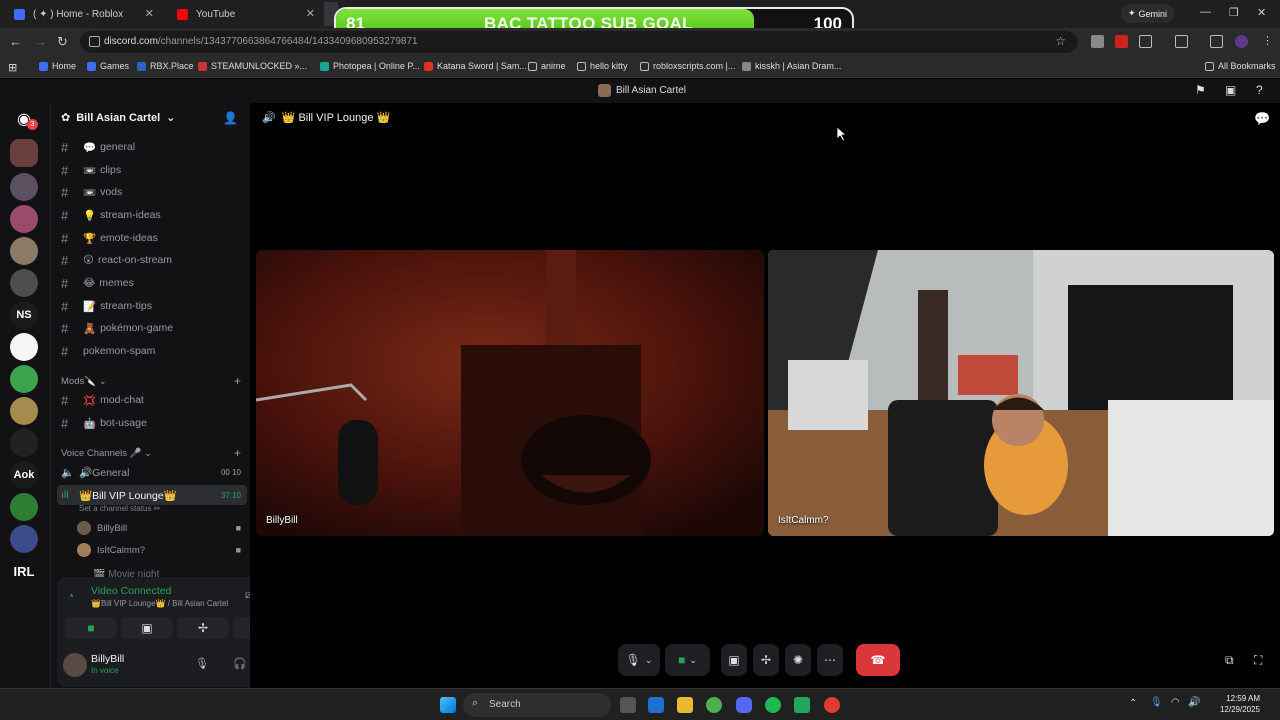 This screenshot has height=720, width=1280. Describe the element at coordinates (108, 66) in the screenshot. I see `bookmark-item: Games` at that location.